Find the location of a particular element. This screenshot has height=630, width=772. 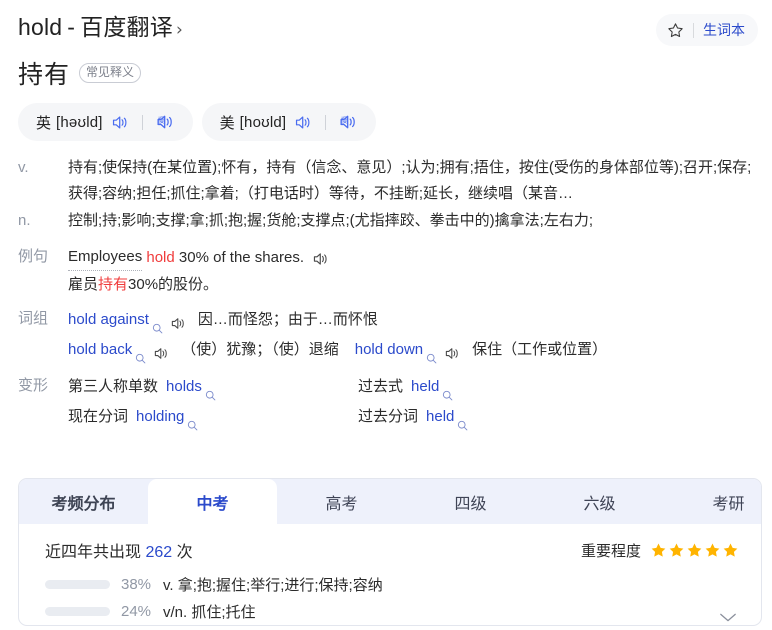

pronunciation-uk: 英 [həʊld] 慢 is located at coordinates (105, 122).